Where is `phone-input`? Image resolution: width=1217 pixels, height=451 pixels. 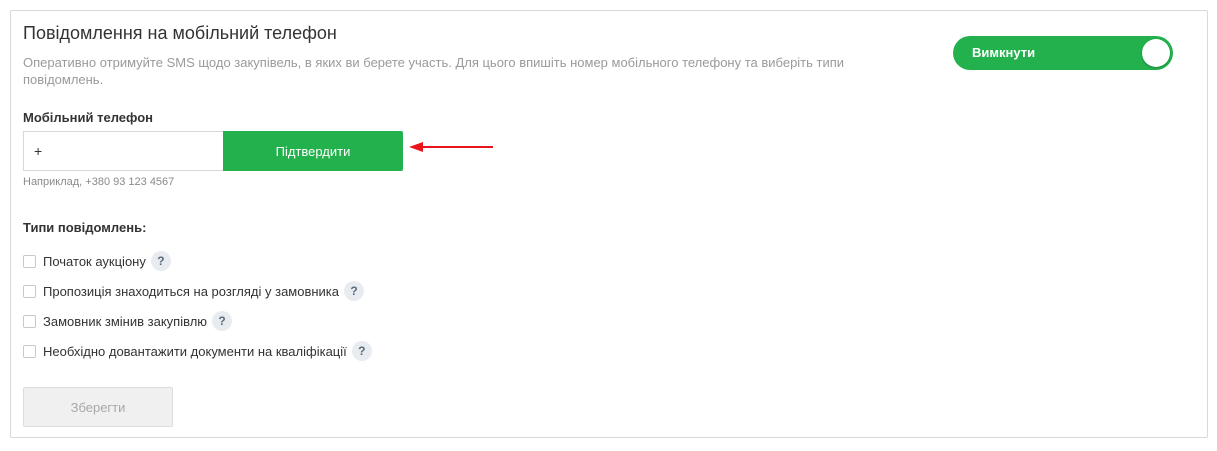 phone-input is located at coordinates (123, 151).